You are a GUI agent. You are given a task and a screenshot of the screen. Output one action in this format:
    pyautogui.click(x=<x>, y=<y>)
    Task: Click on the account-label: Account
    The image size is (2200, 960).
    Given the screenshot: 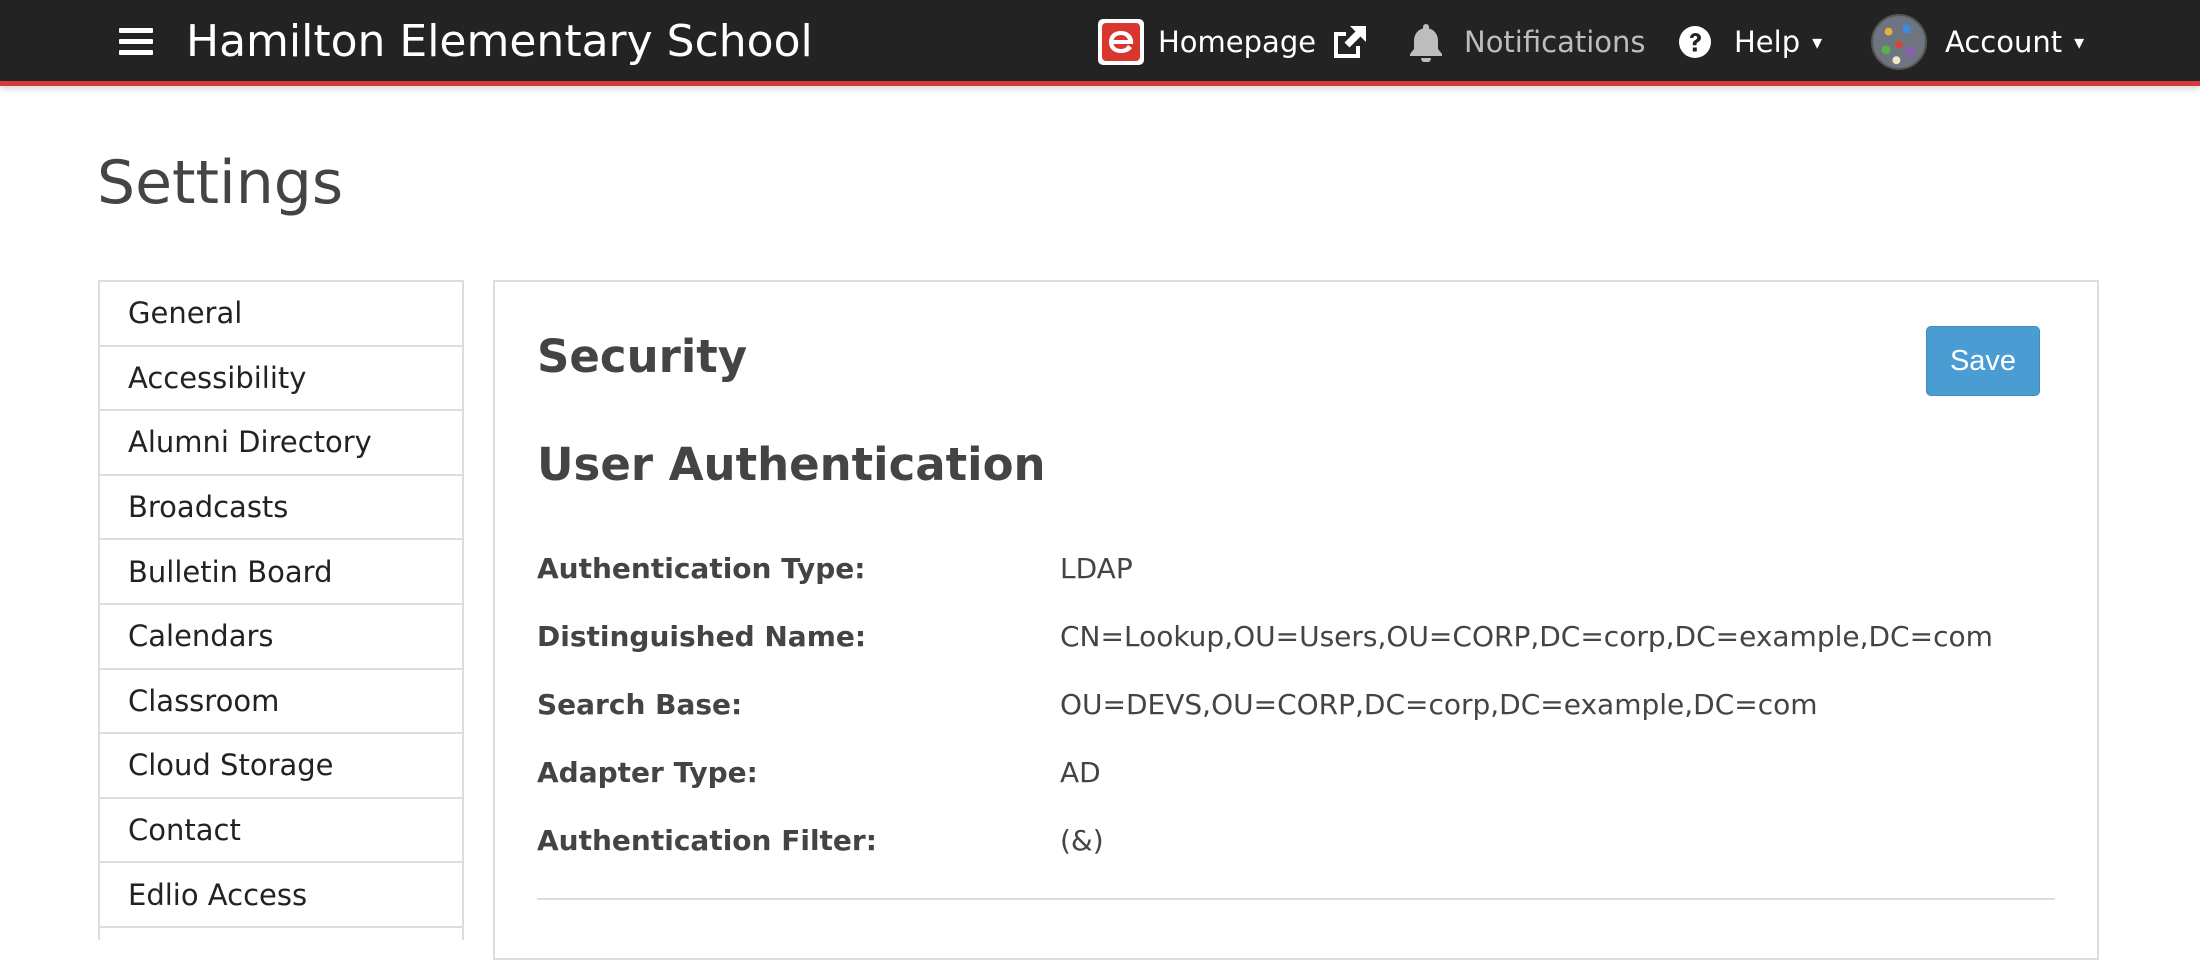 What is the action you would take?
    pyautogui.click(x=2004, y=42)
    